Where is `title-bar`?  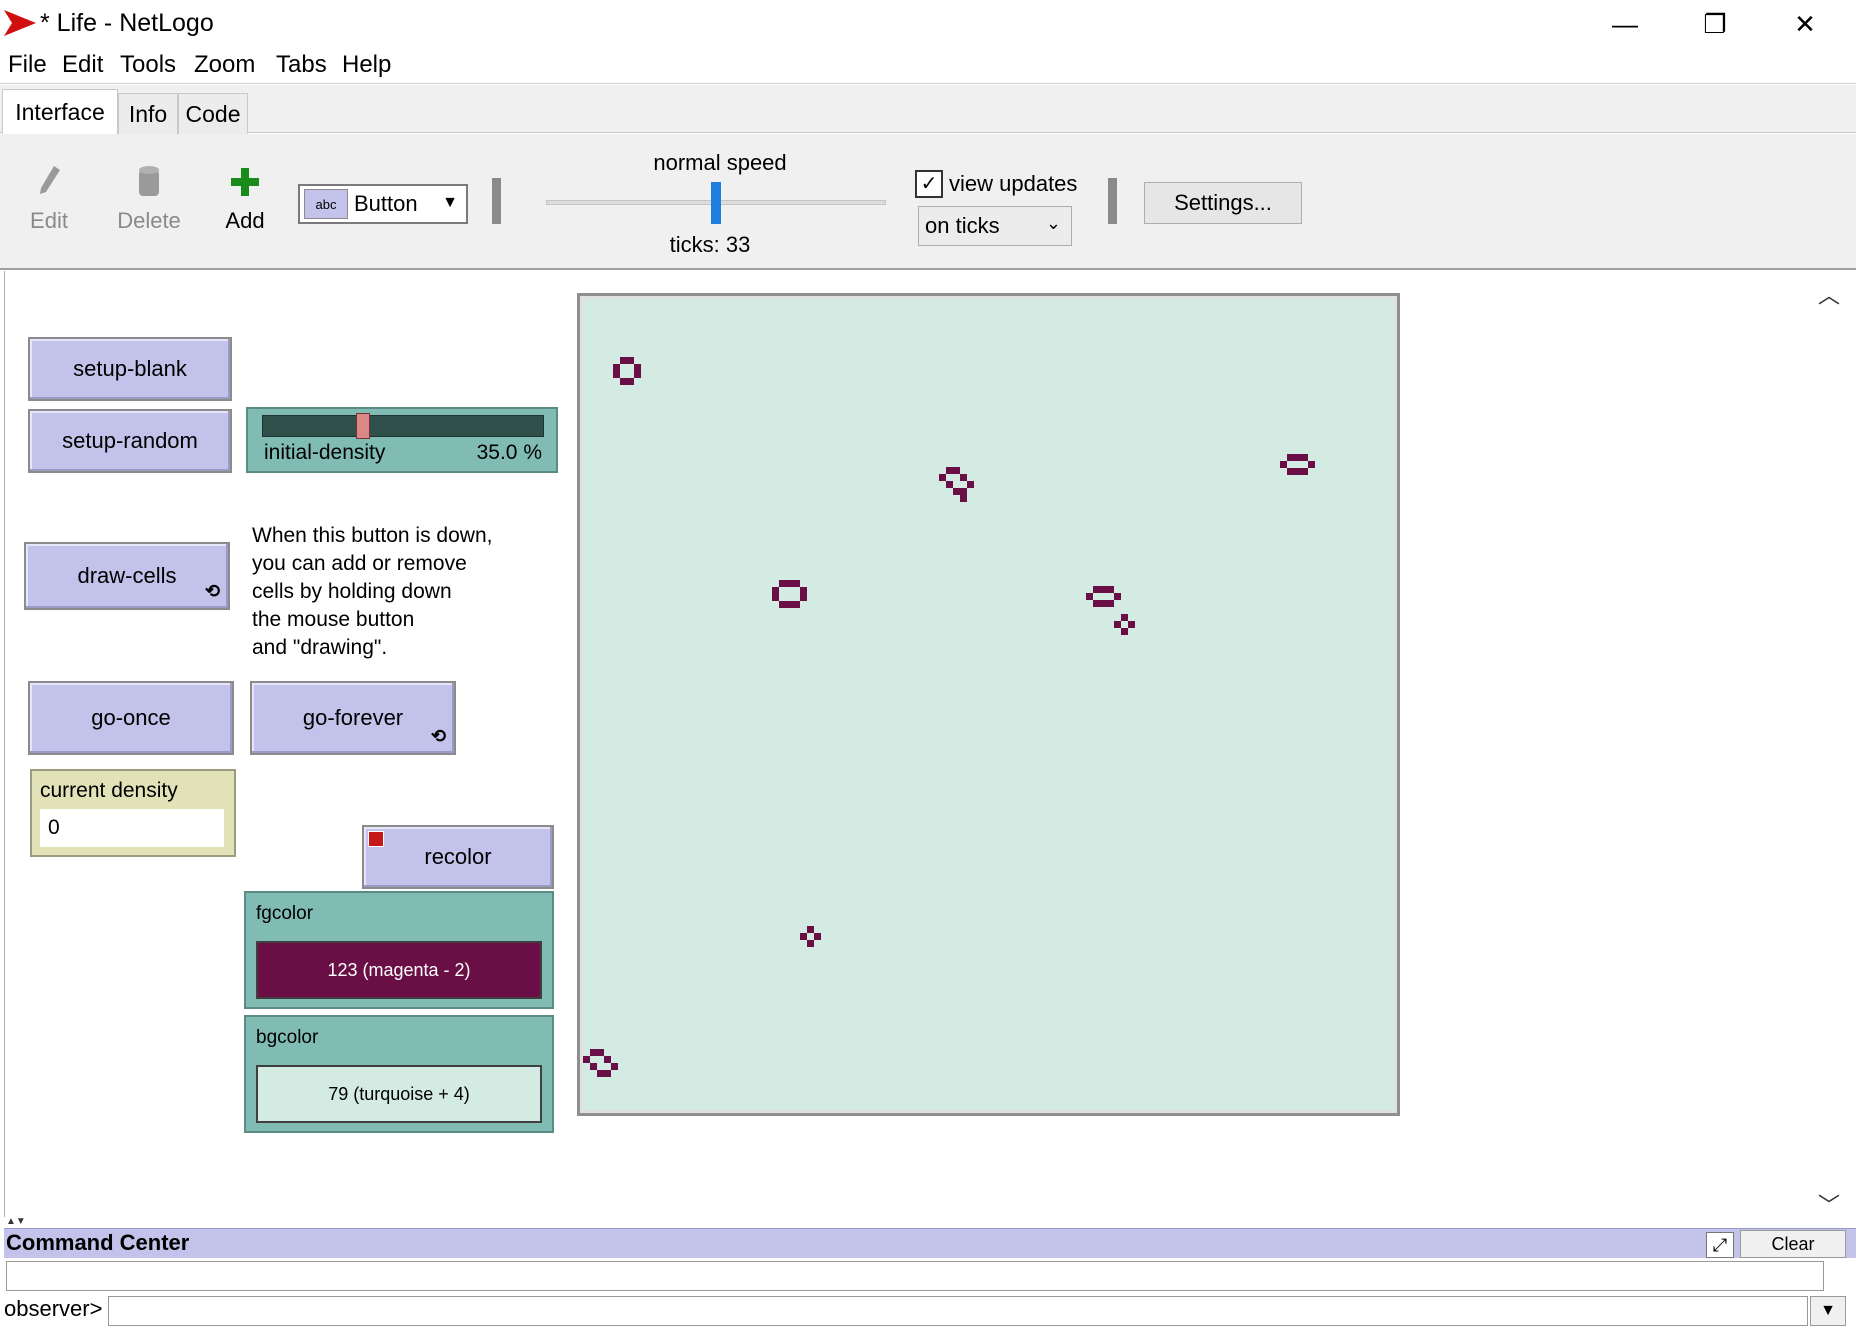
title-bar is located at coordinates (928, 24).